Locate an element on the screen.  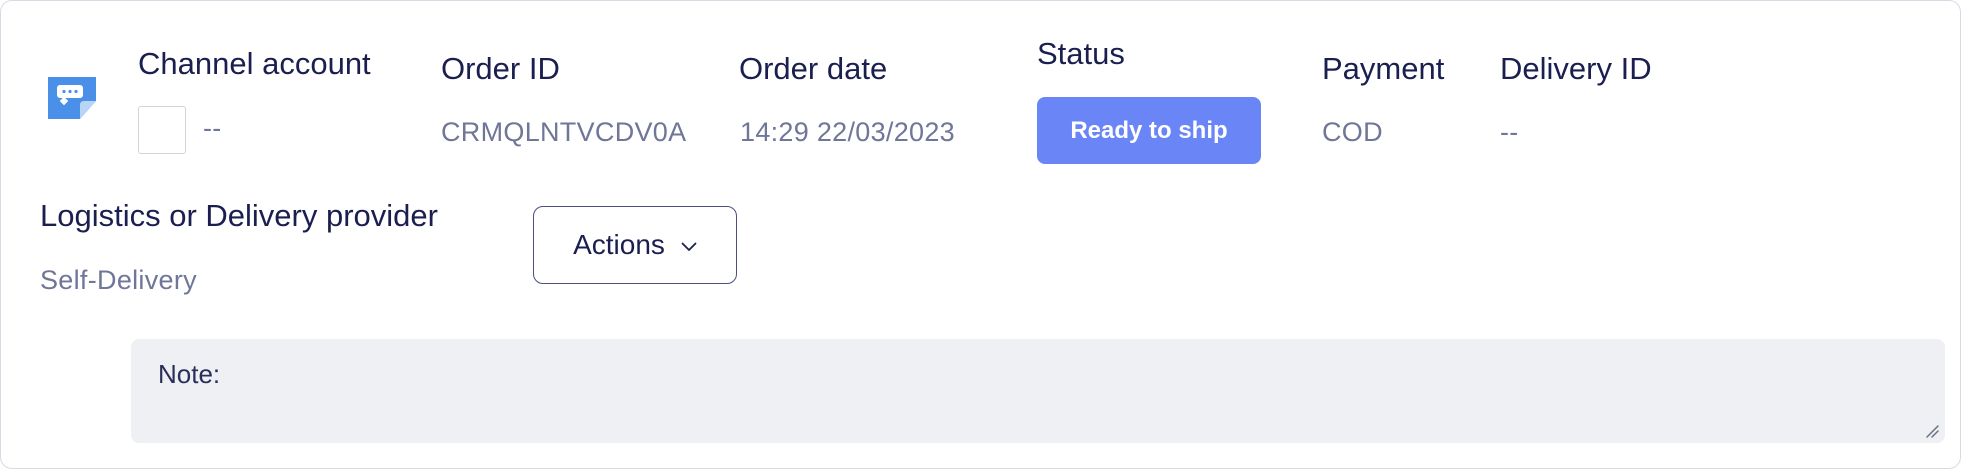
chat-bubble-icon is located at coordinates (72, 98).